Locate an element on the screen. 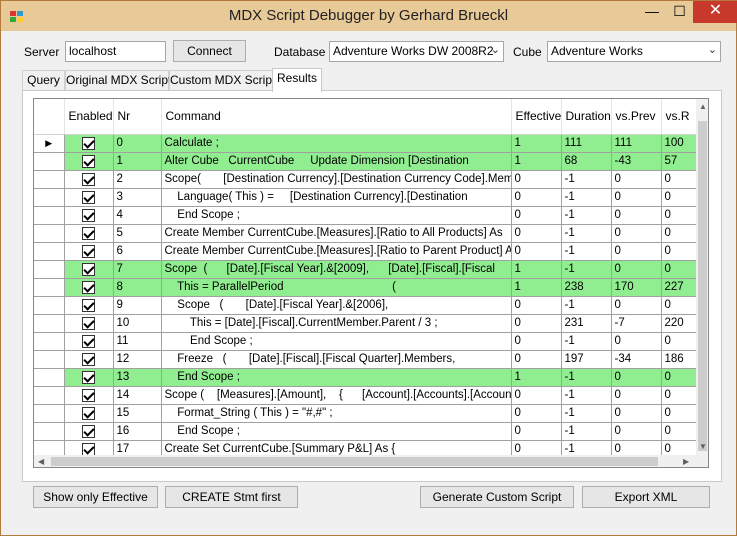 This screenshot has height=536, width=737. duration-cell: 111 is located at coordinates (586, 143).